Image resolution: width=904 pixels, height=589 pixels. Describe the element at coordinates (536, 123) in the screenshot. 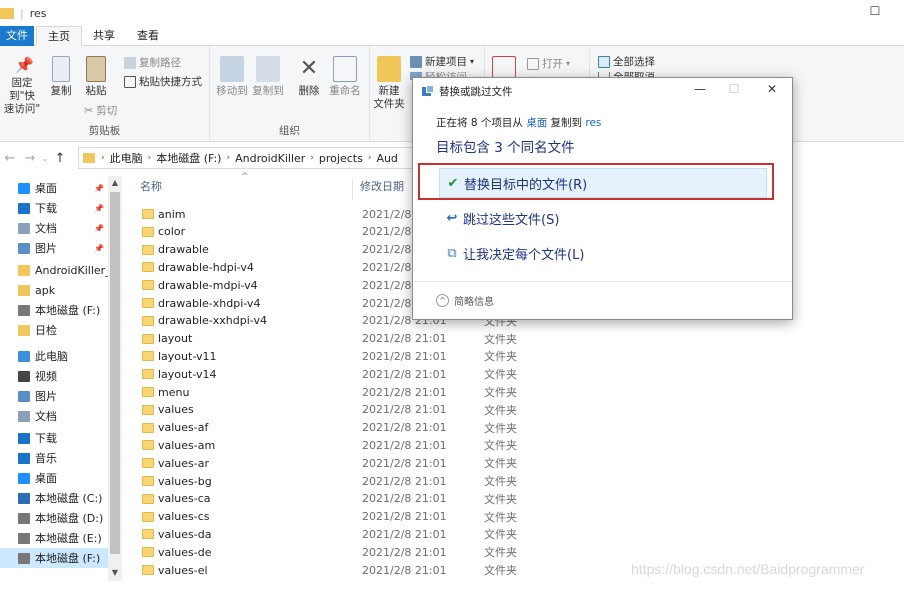

I see `status-source-link: 桌面` at that location.